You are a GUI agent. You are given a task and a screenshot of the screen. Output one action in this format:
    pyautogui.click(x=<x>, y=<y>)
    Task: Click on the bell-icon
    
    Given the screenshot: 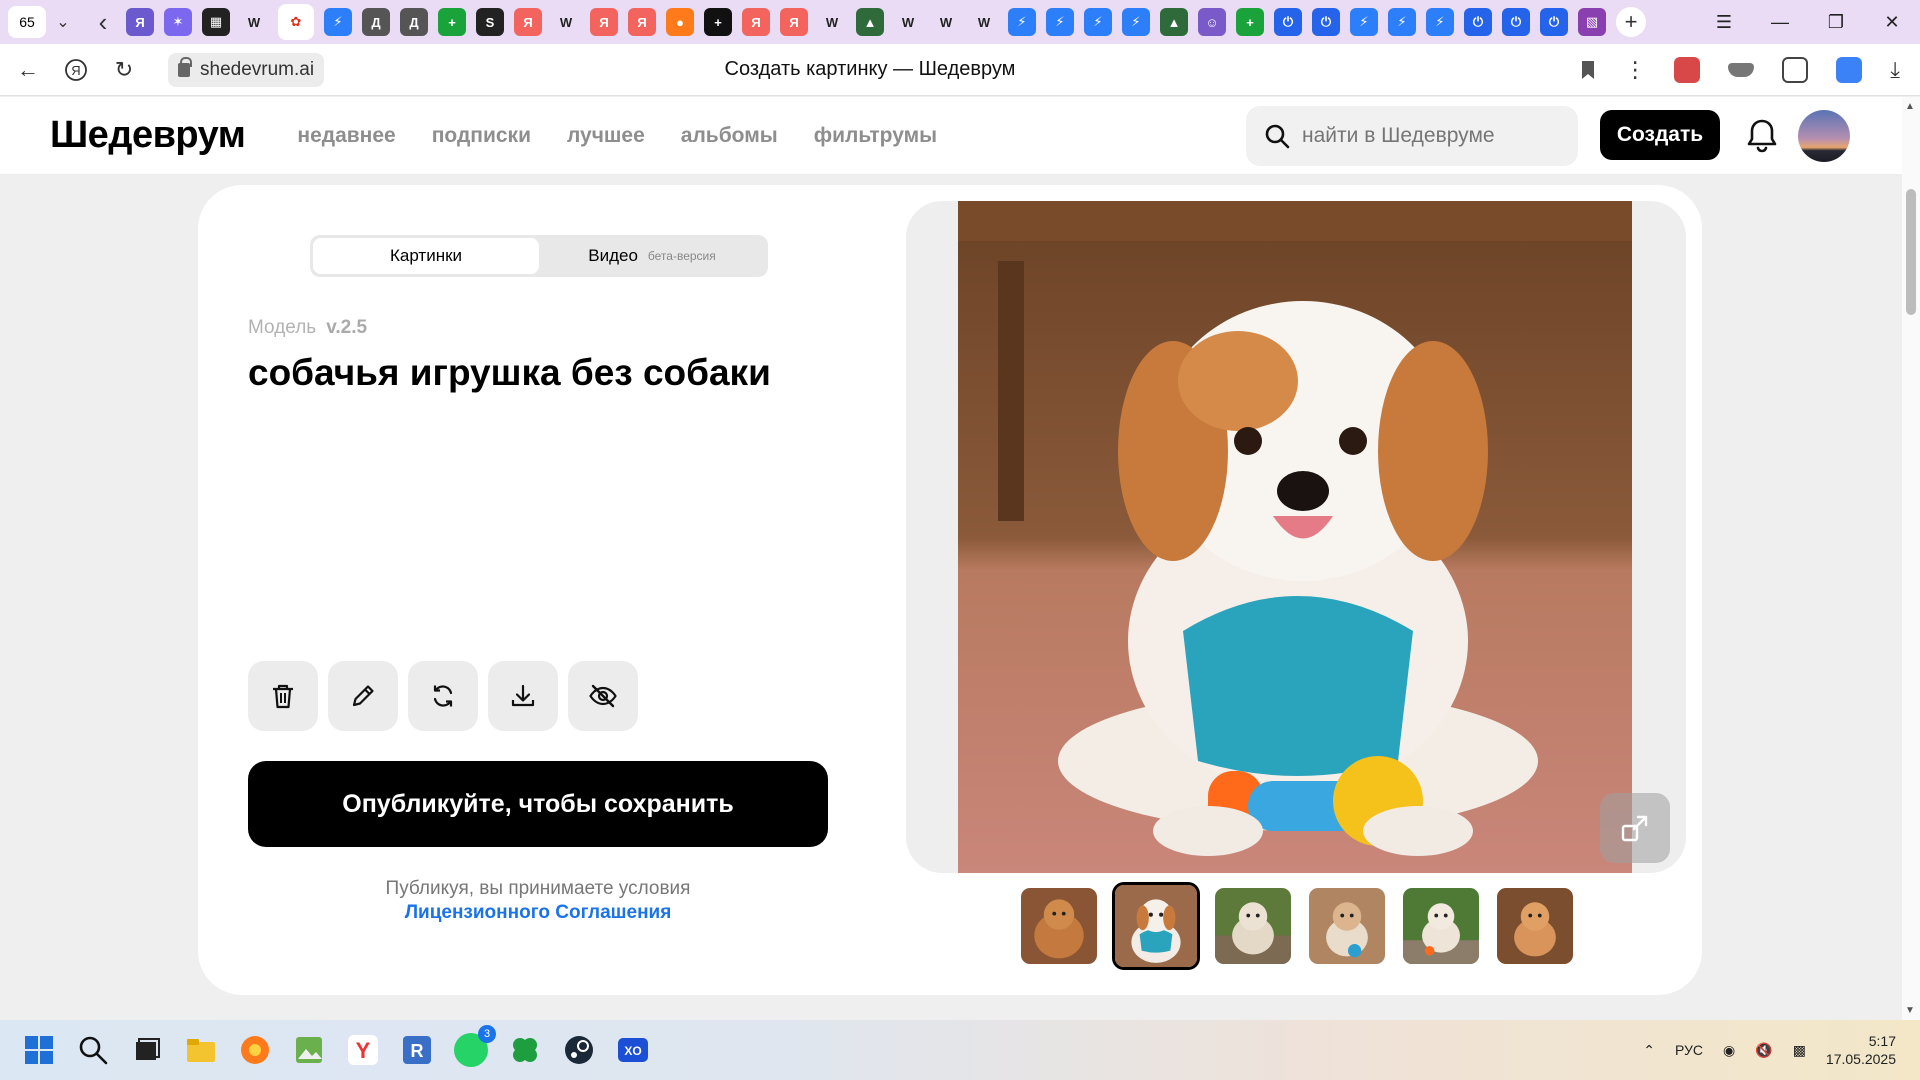 What is the action you would take?
    pyautogui.click(x=1762, y=136)
    